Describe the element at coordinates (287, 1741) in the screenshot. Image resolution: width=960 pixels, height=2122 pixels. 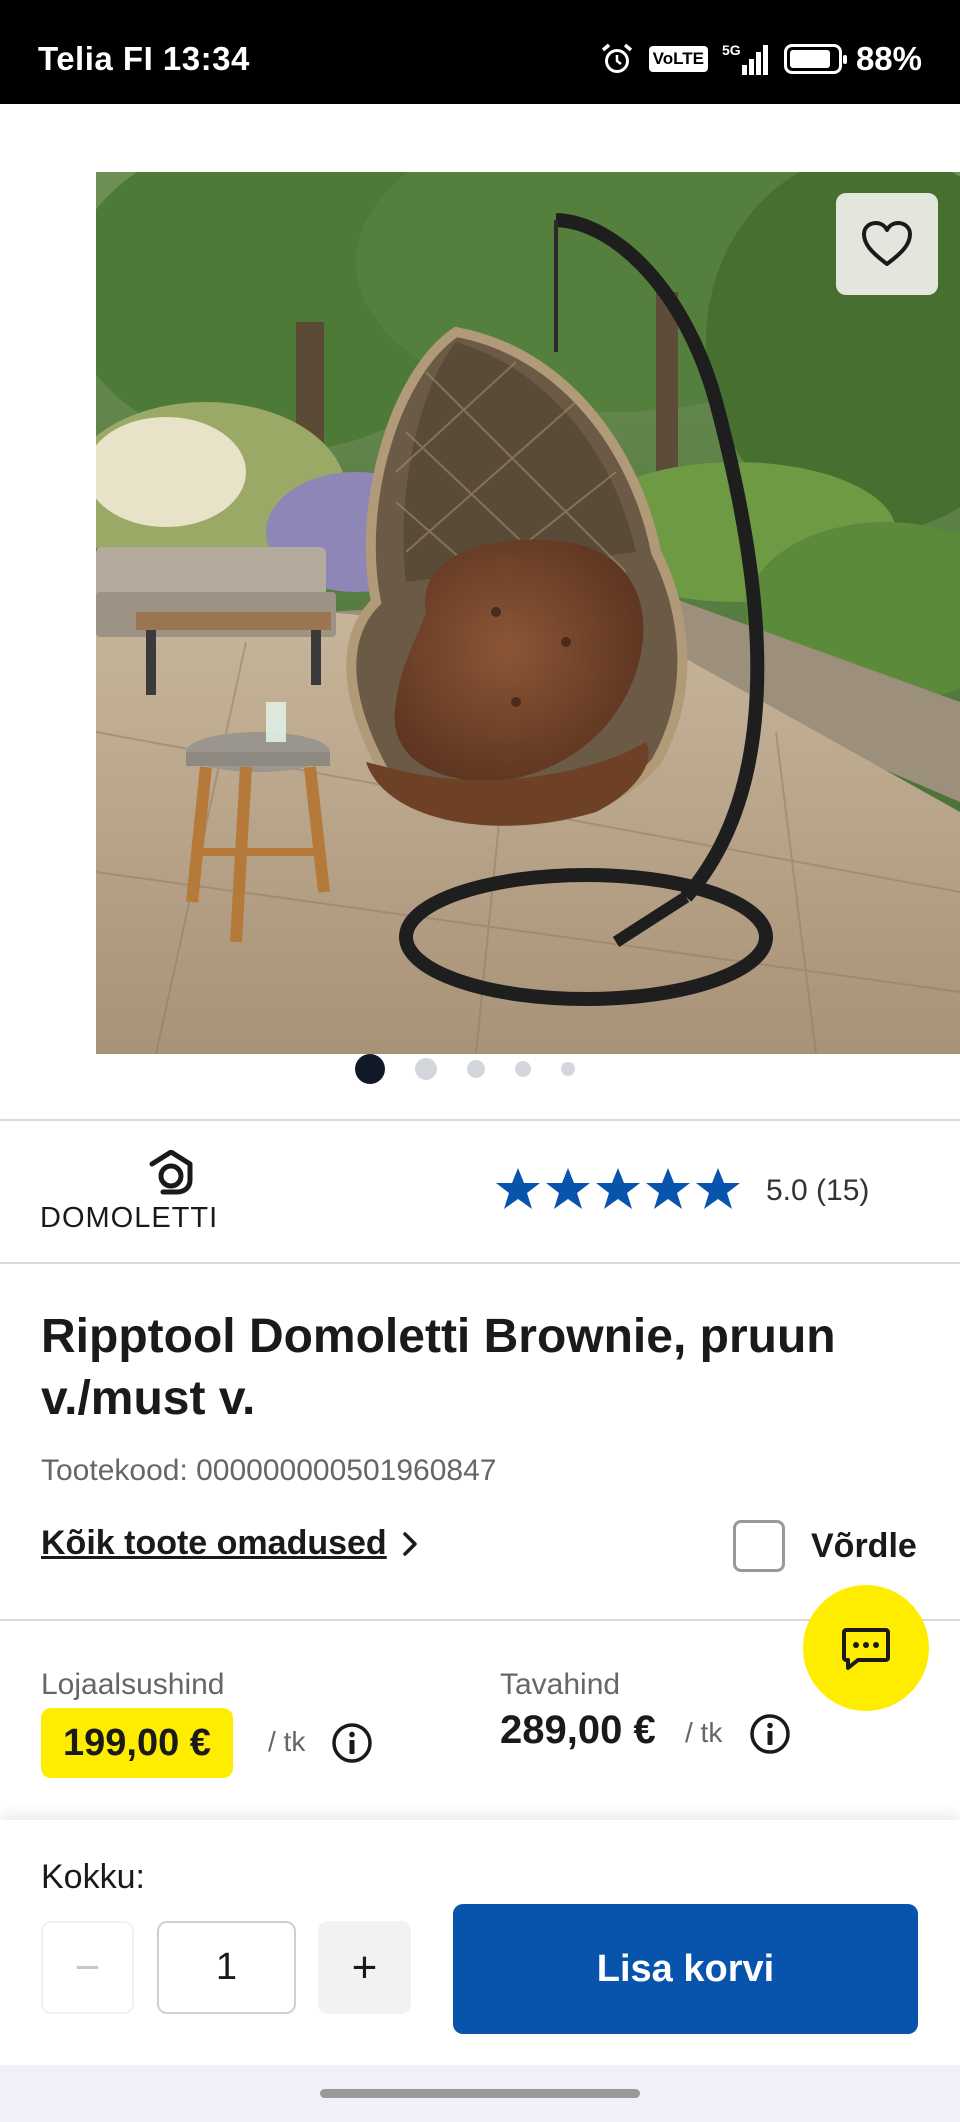
I see `loyalty-unit: / tk` at that location.